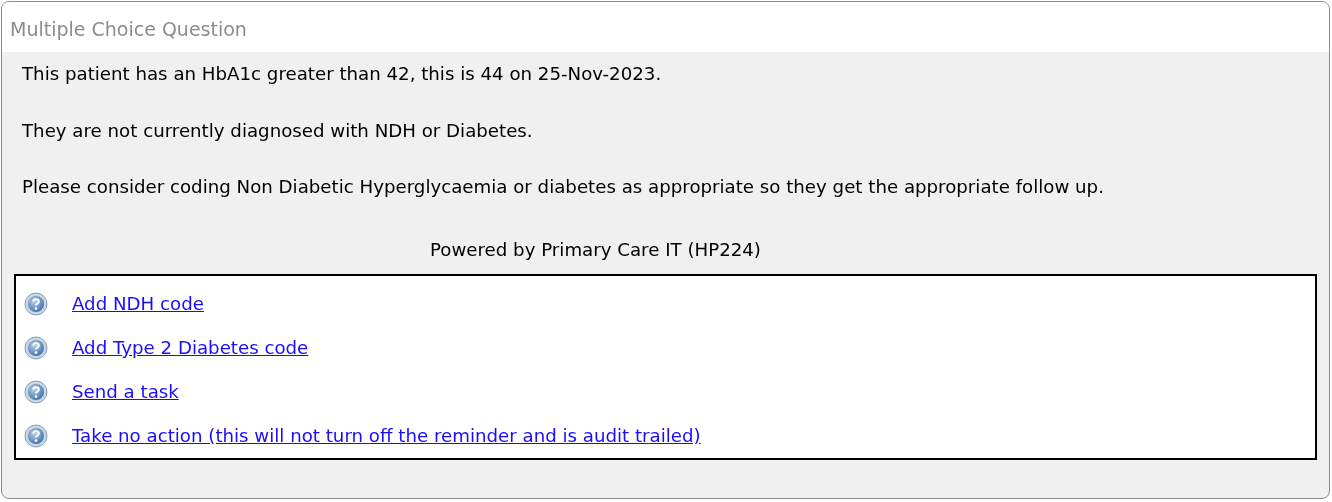  I want to click on option-link: Send a task, so click(125, 391).